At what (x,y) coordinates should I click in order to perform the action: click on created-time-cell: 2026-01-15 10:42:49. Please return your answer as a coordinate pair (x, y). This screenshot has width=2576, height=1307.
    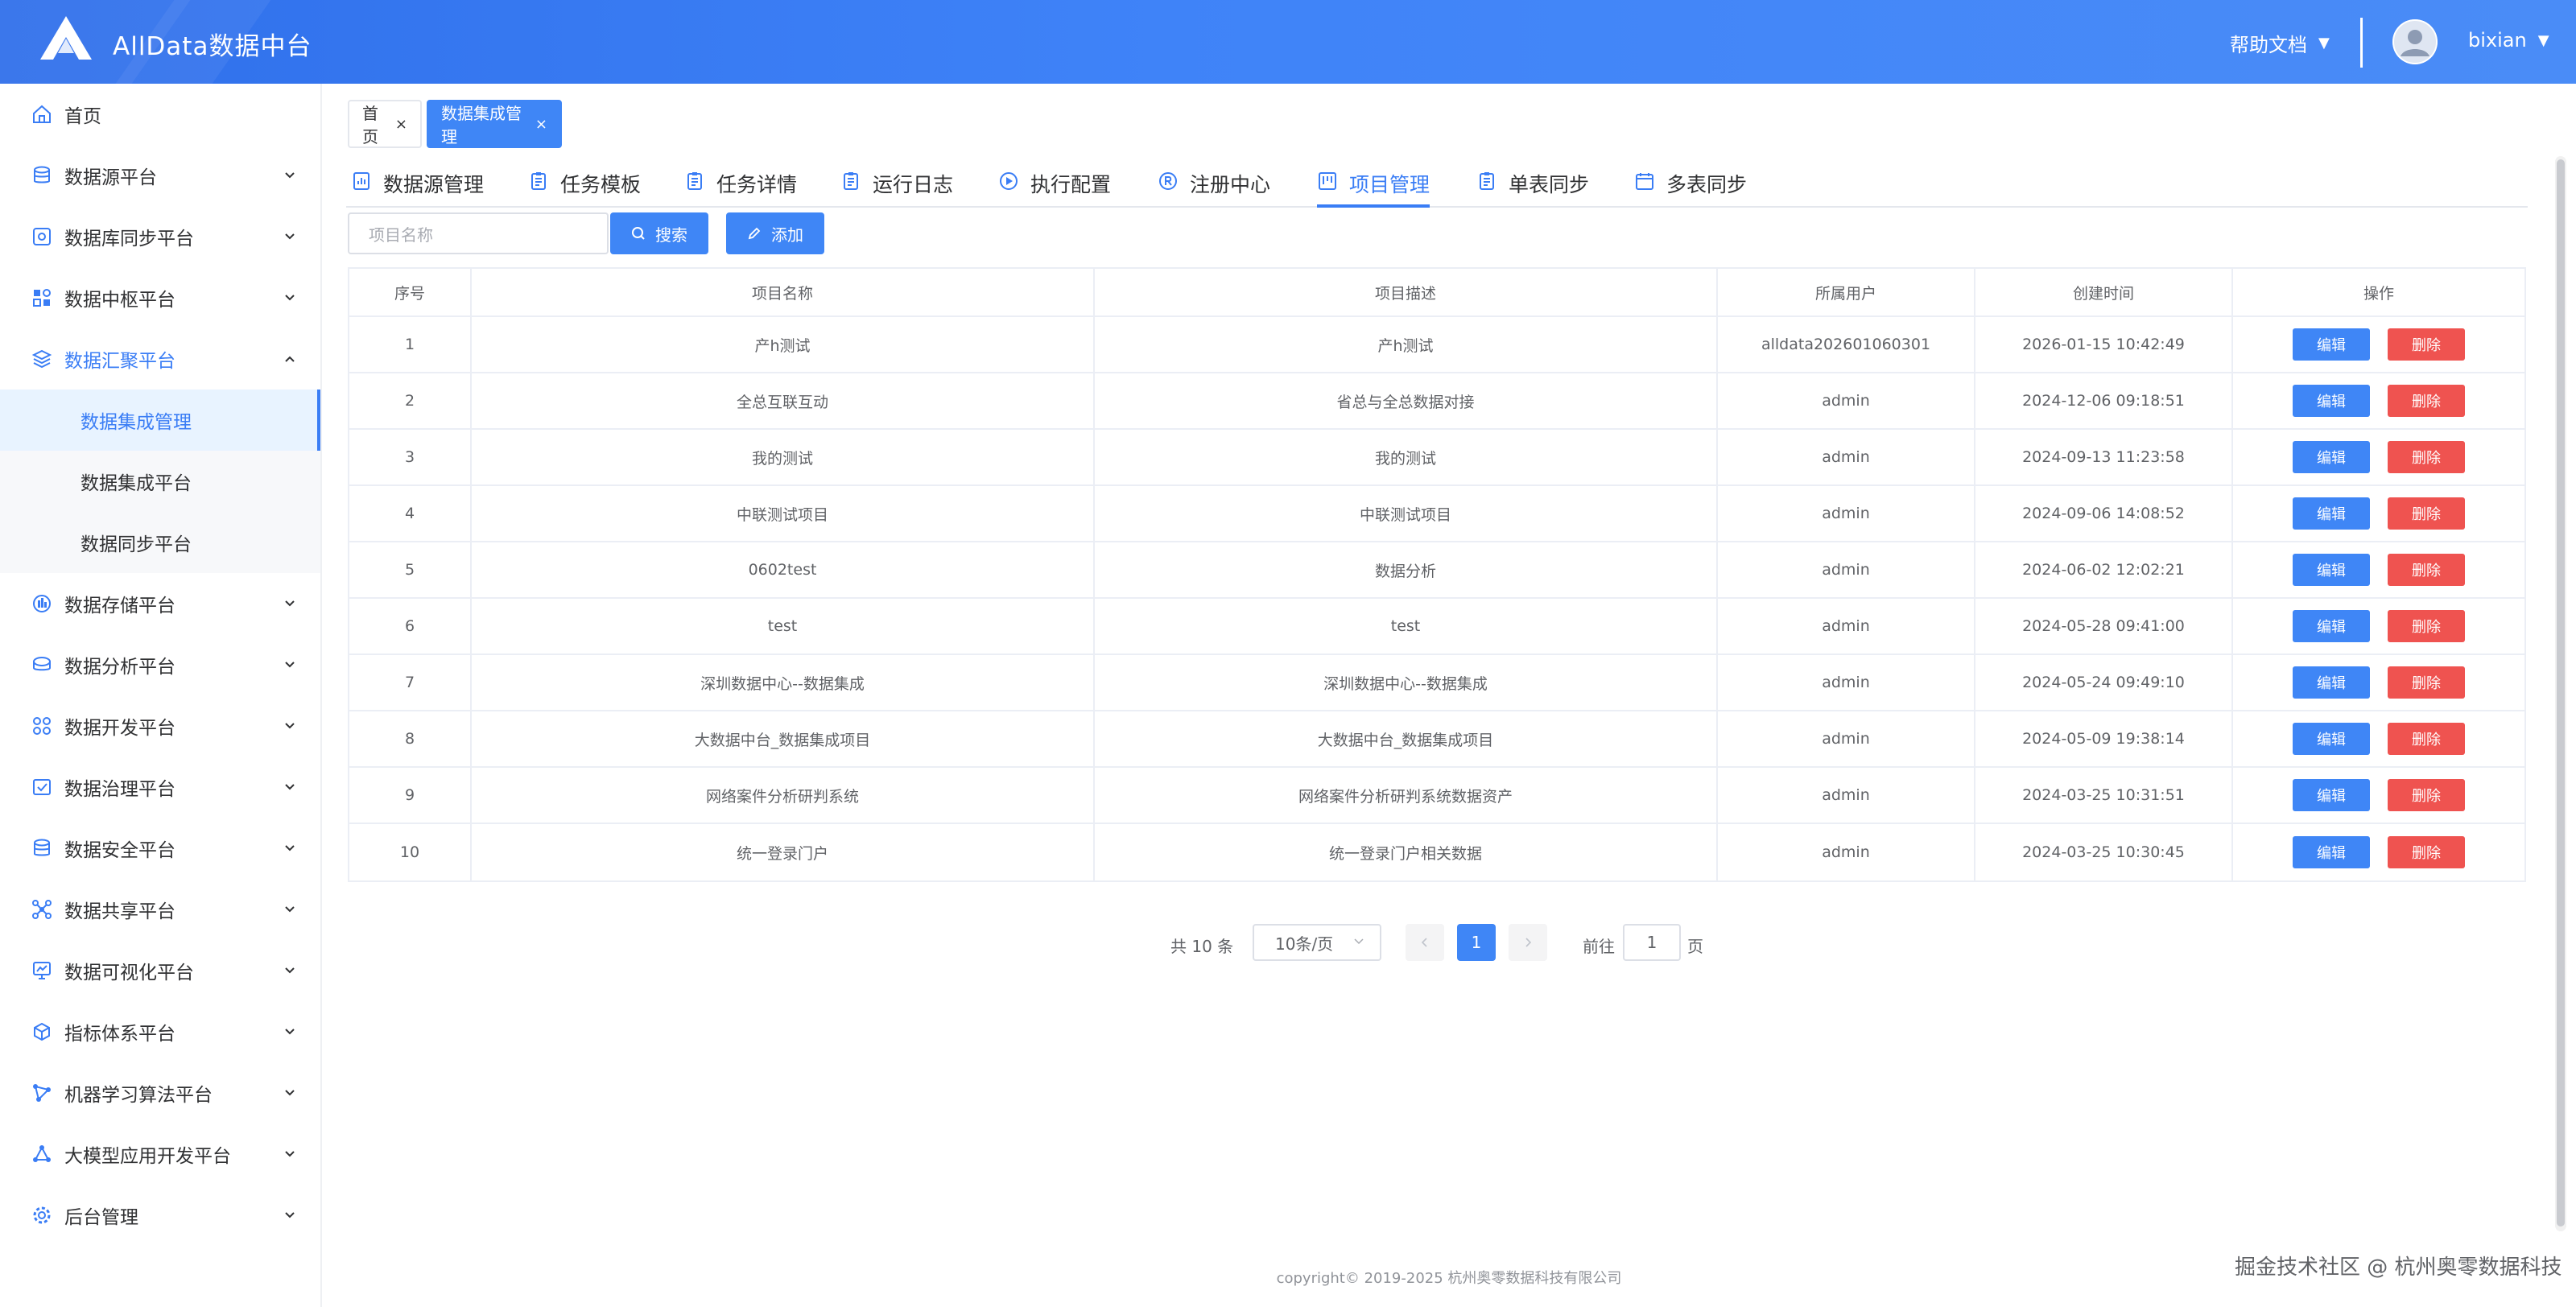
    Looking at the image, I should click on (2104, 344).